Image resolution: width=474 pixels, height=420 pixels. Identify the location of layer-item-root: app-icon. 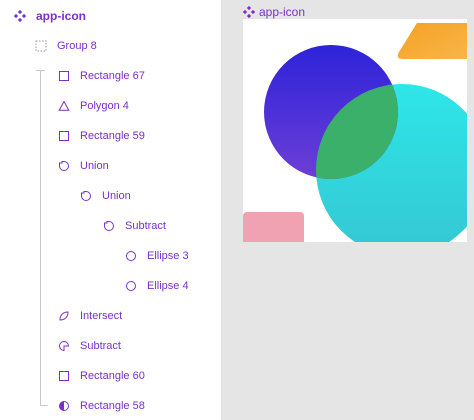
(49, 16).